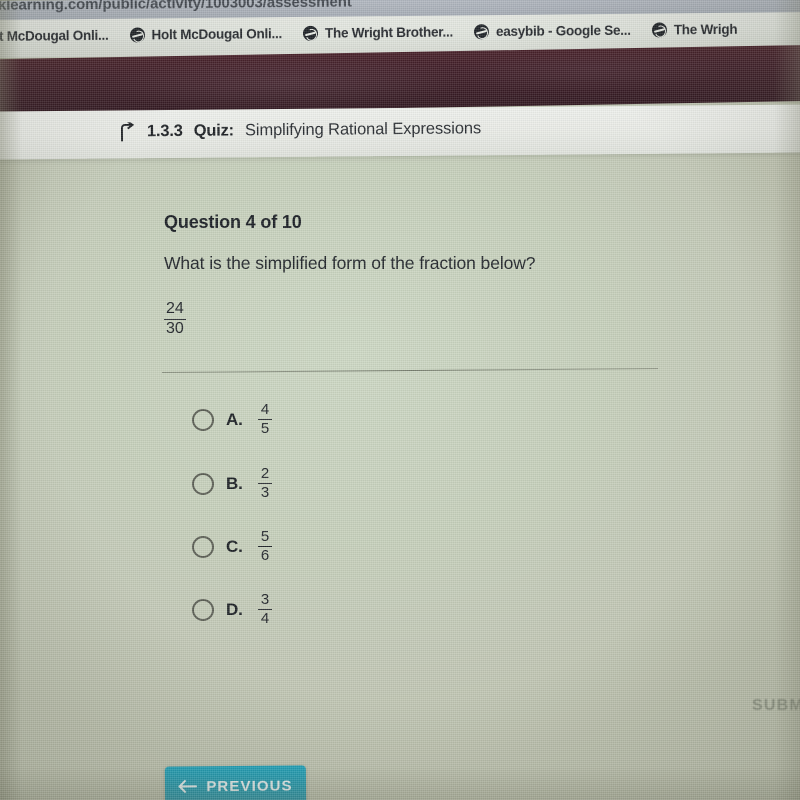  I want to click on option-letter: C., so click(234, 546).